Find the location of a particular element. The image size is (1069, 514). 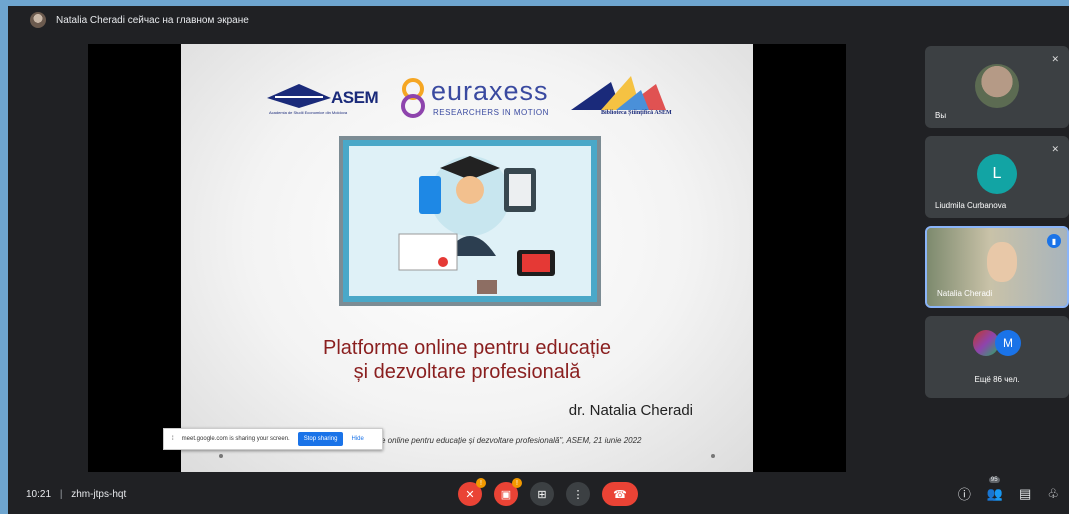

asem-logo-text: ASEM is located at coordinates (355, 97).